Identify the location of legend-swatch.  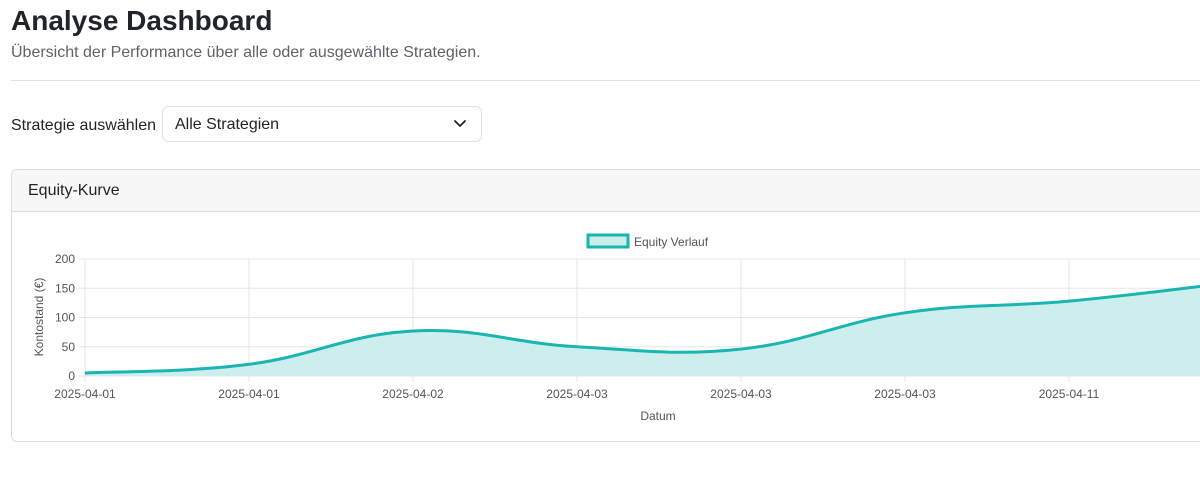
(608, 241).